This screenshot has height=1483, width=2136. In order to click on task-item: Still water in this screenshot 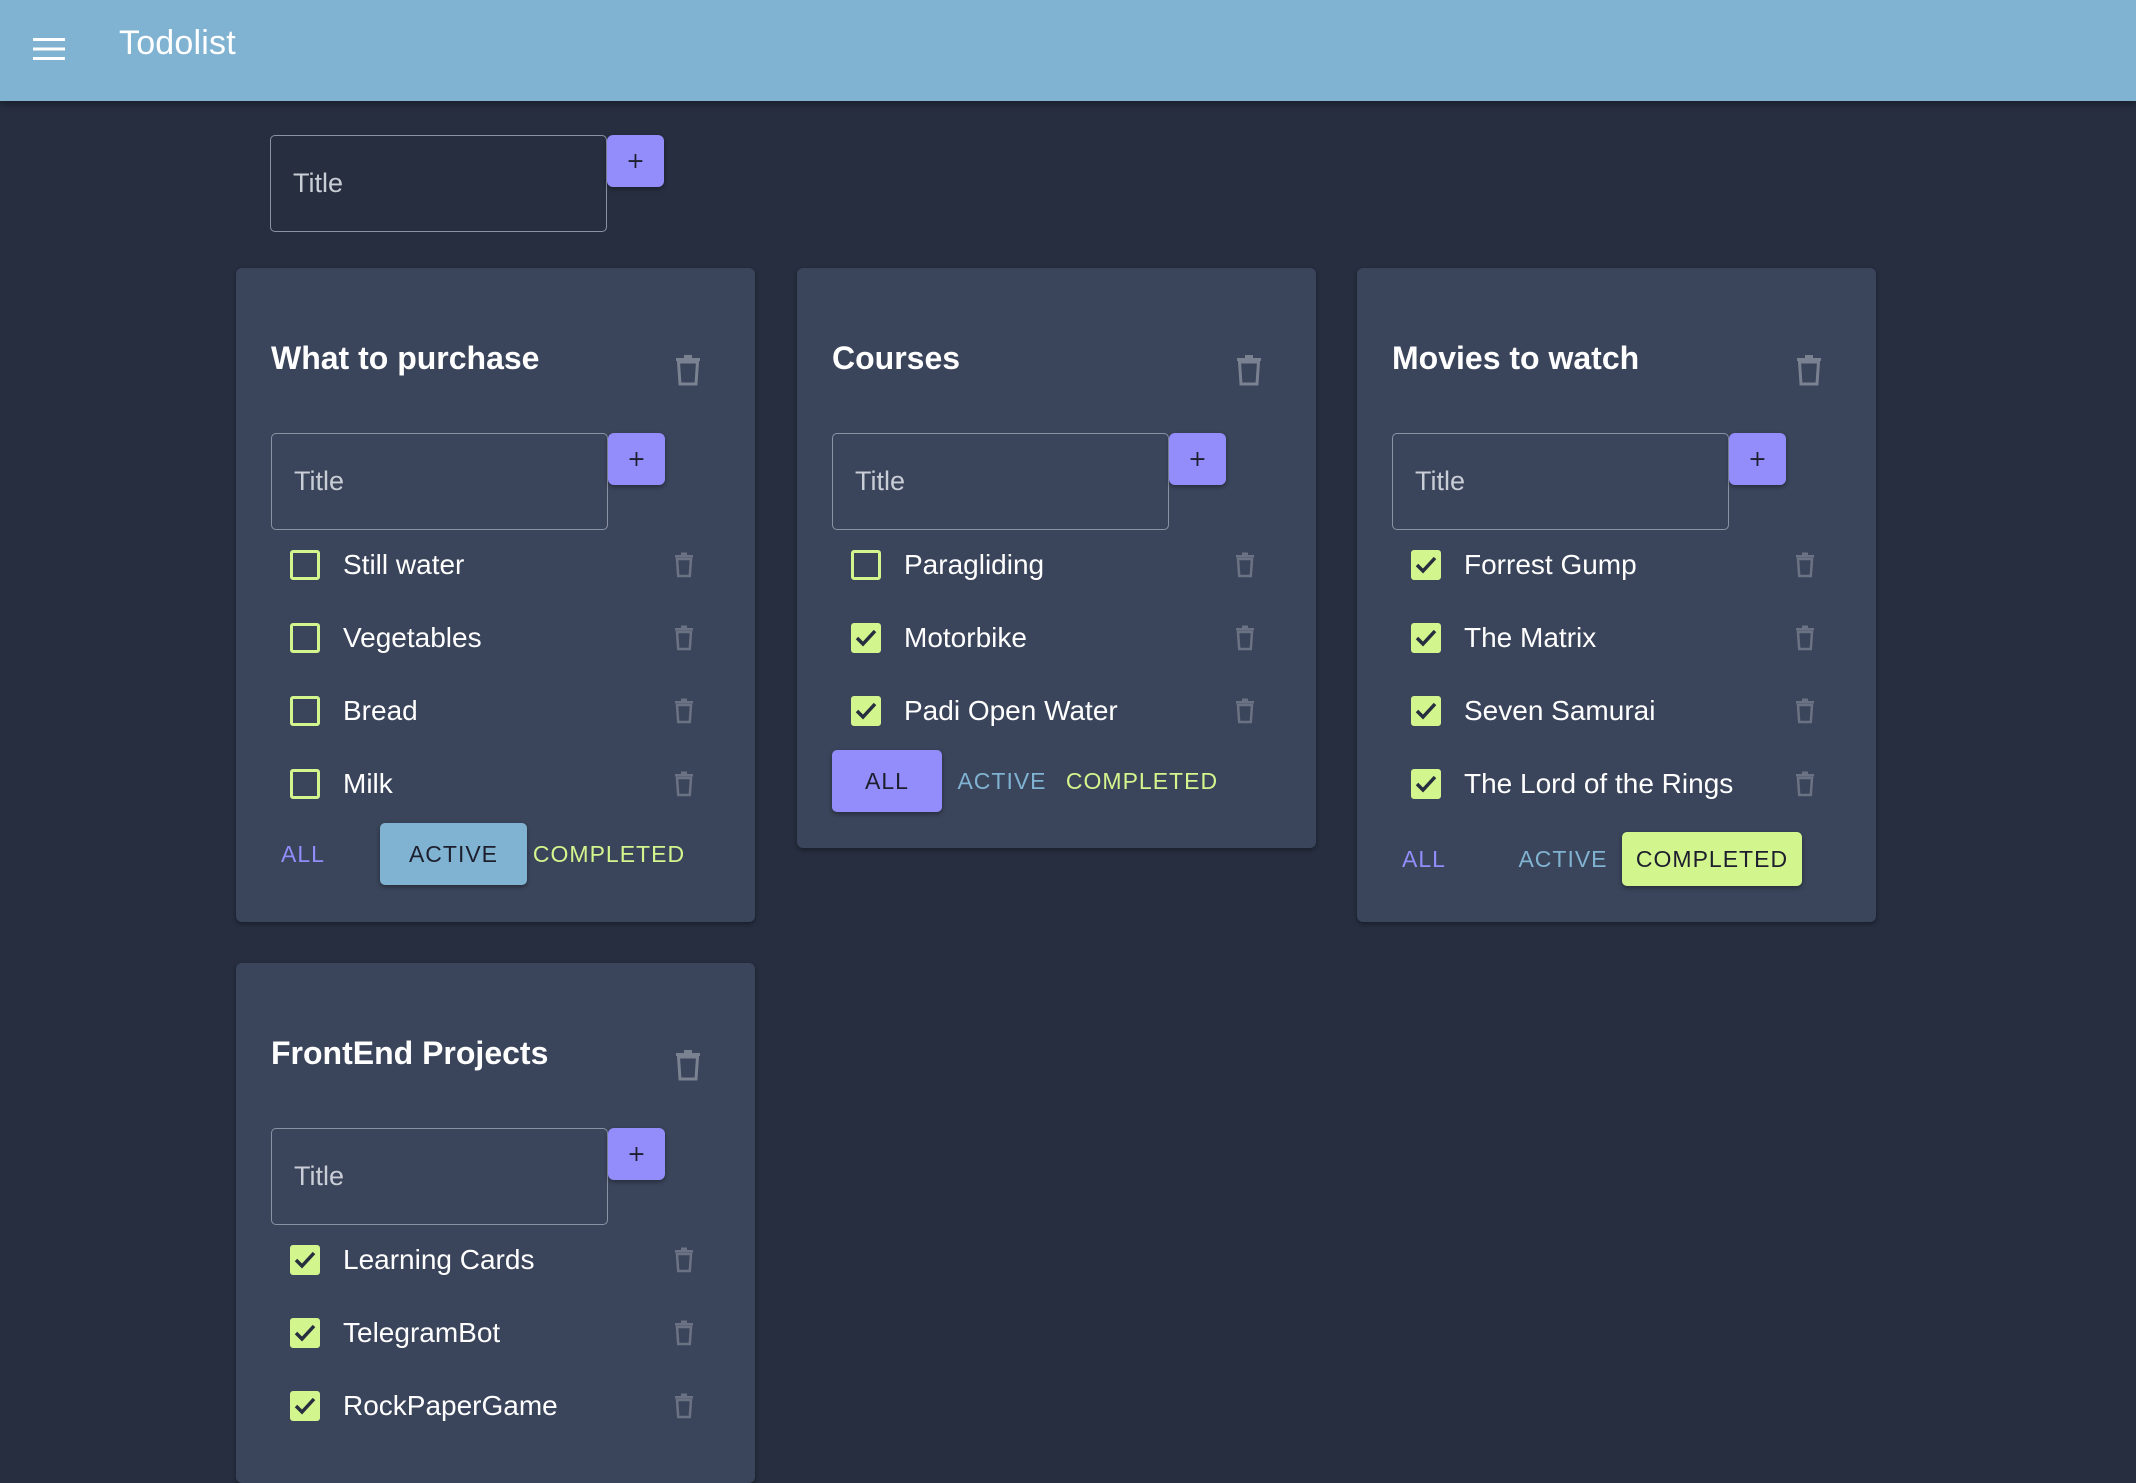, I will do `click(496, 565)`.